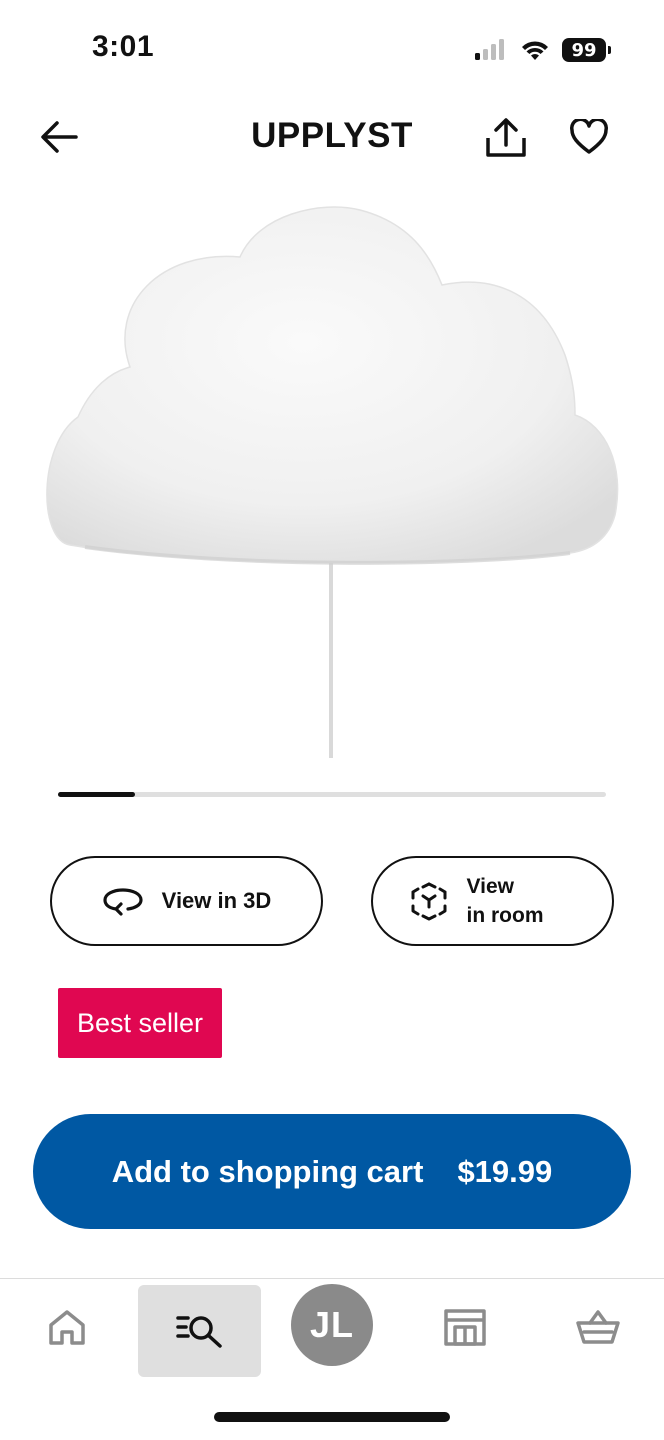 The width and height of the screenshot is (664, 1440). I want to click on view-in-room-line1: View, so click(490, 886).